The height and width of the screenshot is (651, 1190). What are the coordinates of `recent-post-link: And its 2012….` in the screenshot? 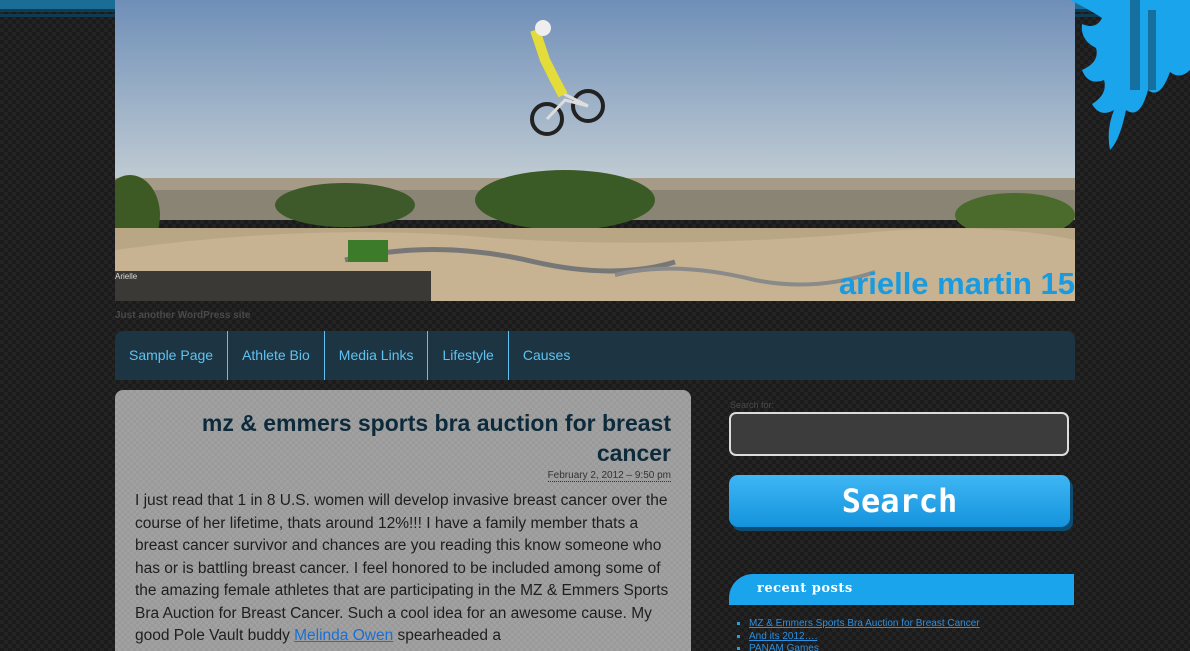 It's located at (783, 636).